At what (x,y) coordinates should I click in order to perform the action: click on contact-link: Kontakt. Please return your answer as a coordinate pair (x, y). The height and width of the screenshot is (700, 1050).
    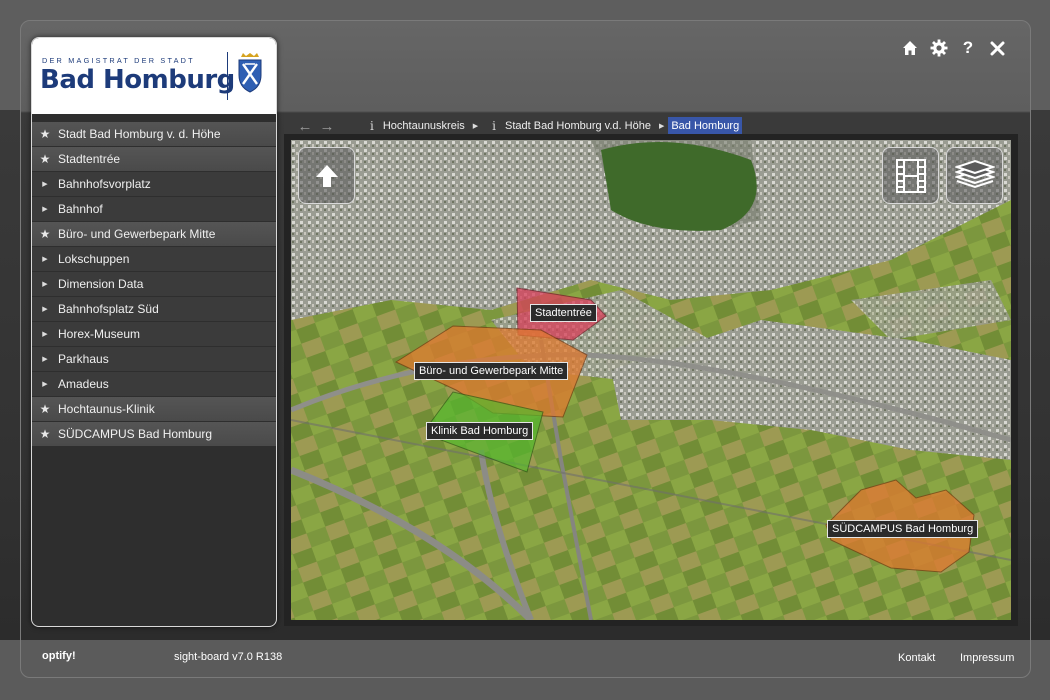
    Looking at the image, I should click on (916, 658).